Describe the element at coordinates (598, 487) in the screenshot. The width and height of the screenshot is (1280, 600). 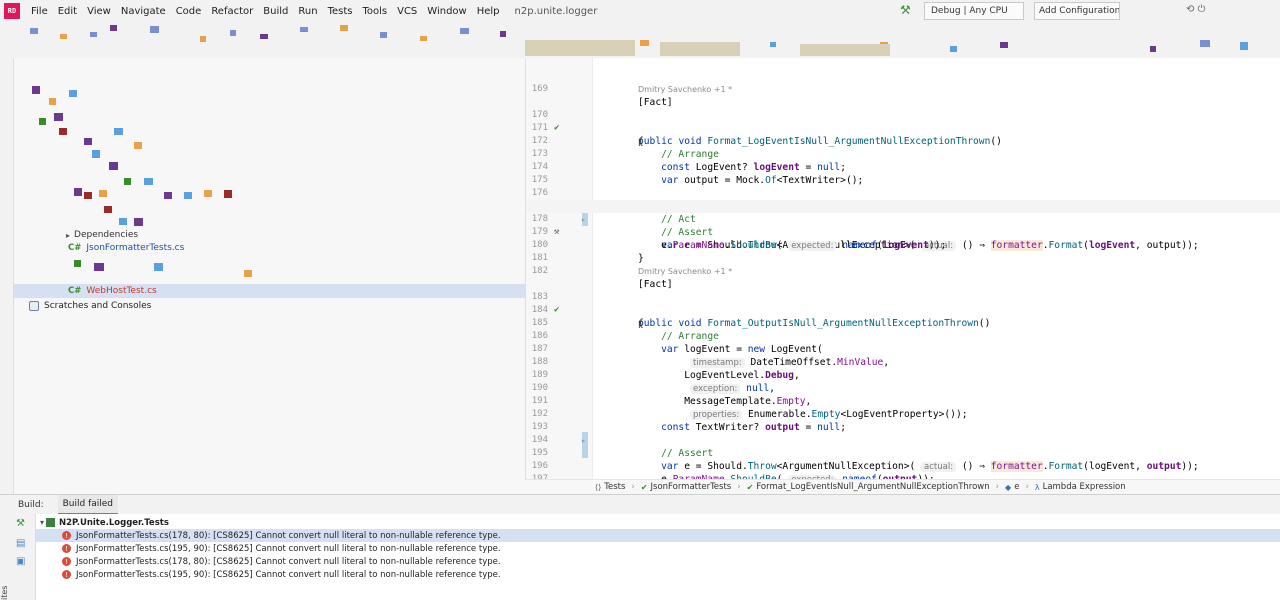
I see `namespace-icon: ⟨⟩` at that location.